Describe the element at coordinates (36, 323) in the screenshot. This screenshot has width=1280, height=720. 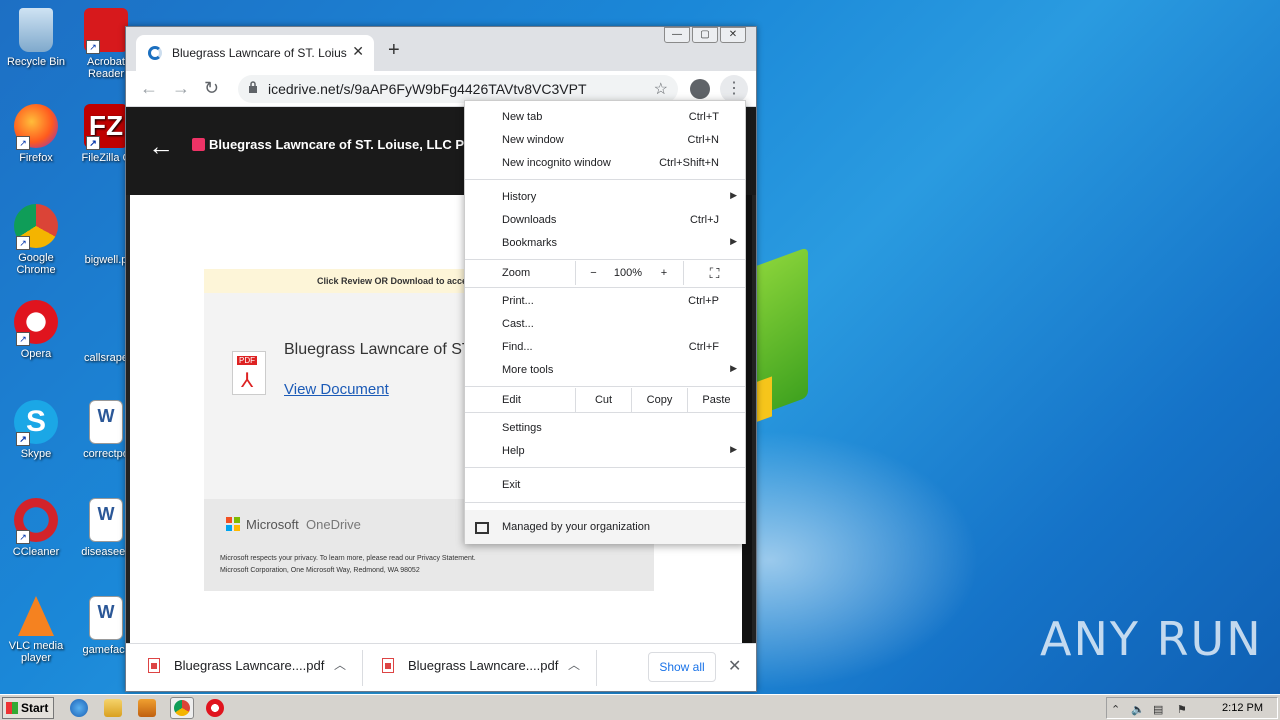
I see `opera-icon: ↗` at that location.